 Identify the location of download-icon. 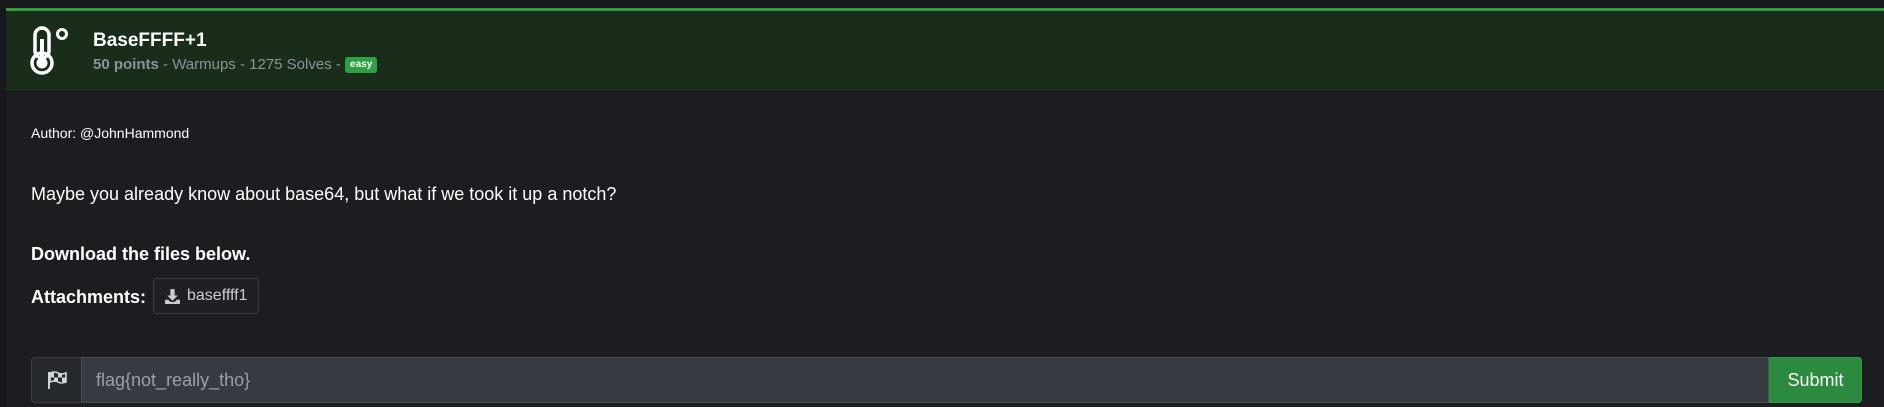
(172, 296).